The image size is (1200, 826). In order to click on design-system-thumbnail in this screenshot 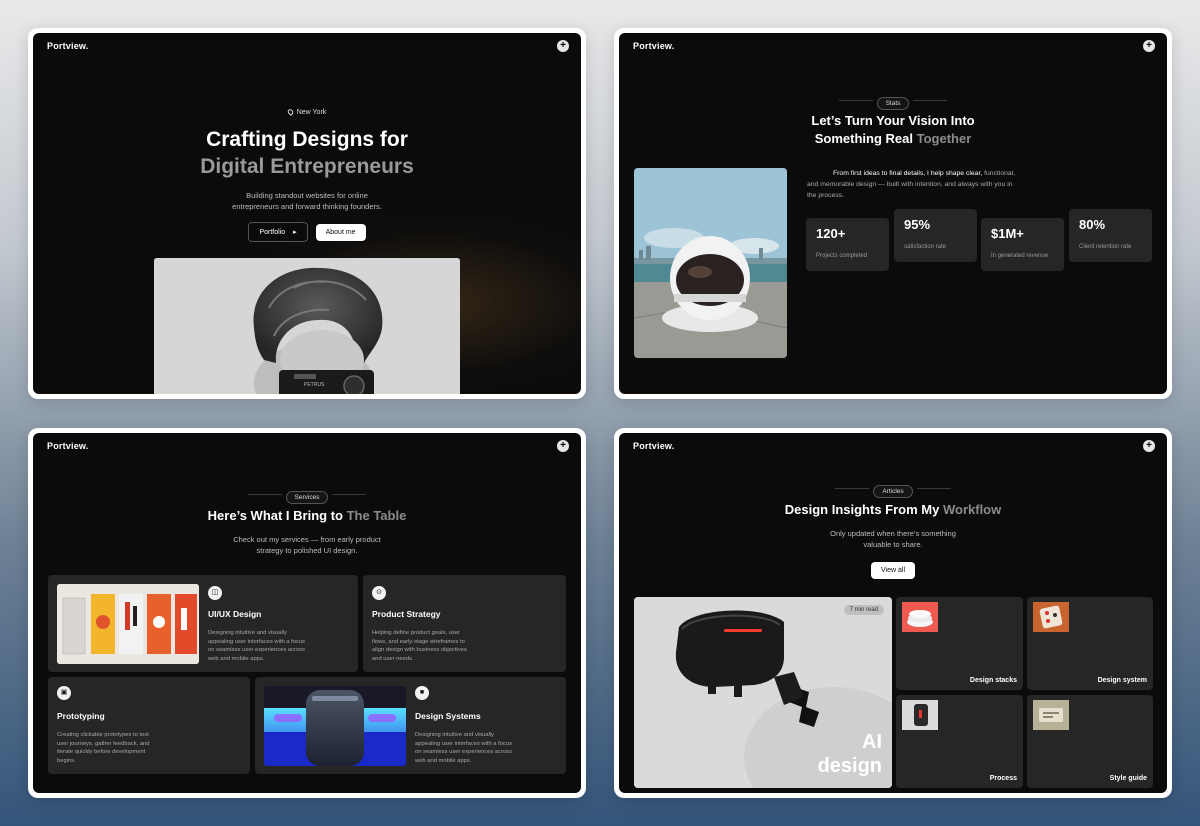, I will do `click(1051, 617)`.